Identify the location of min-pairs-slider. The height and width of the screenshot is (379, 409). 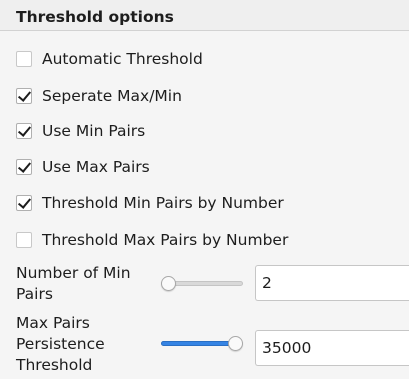
(202, 284).